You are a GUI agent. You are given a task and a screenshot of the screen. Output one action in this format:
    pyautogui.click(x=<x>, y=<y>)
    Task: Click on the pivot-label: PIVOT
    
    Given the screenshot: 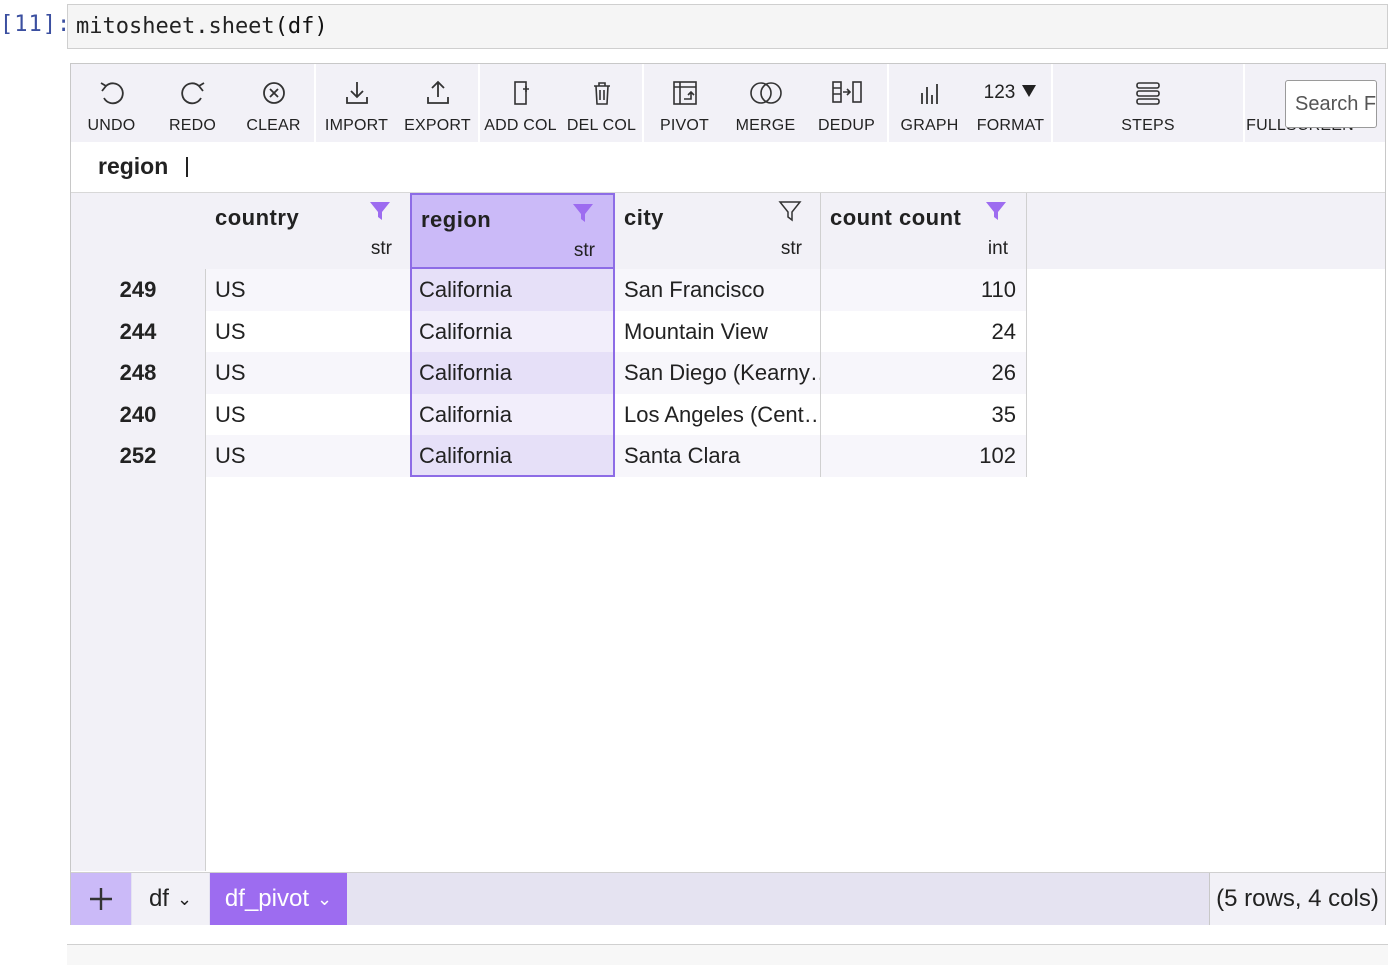 What is the action you would take?
    pyautogui.click(x=684, y=125)
    